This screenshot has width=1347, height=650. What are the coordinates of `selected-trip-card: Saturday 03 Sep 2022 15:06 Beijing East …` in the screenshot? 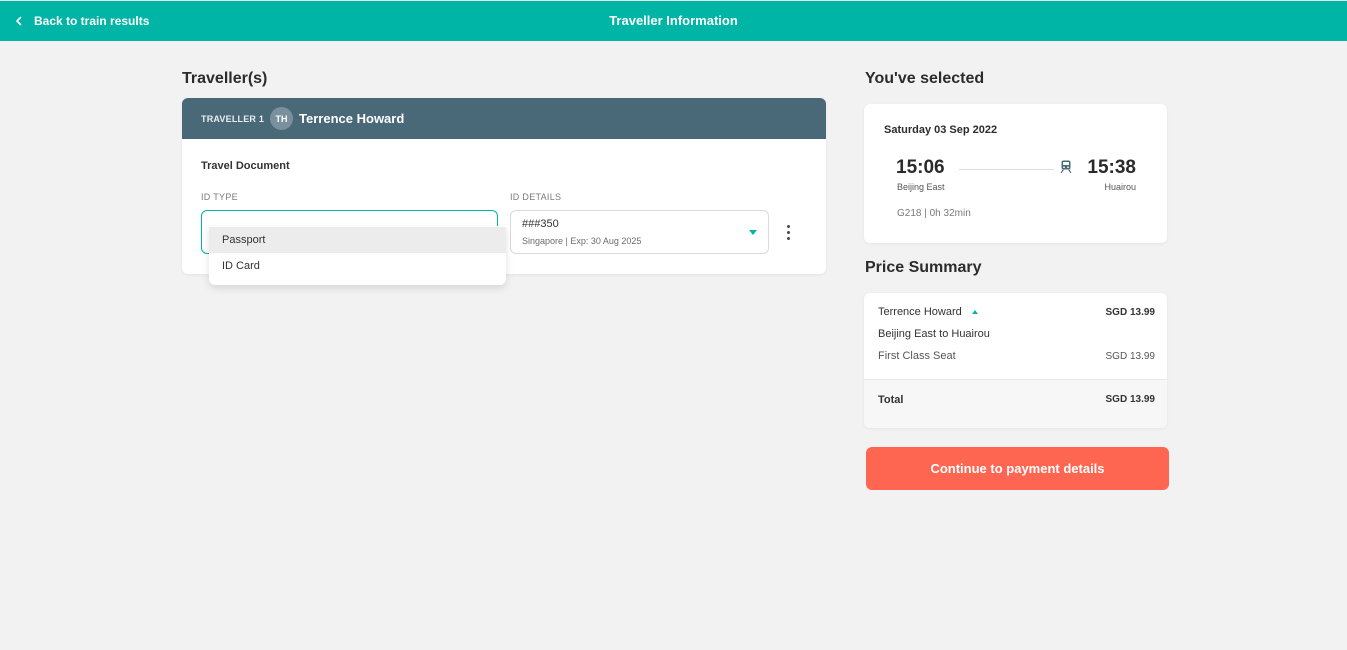 It's located at (1015, 173).